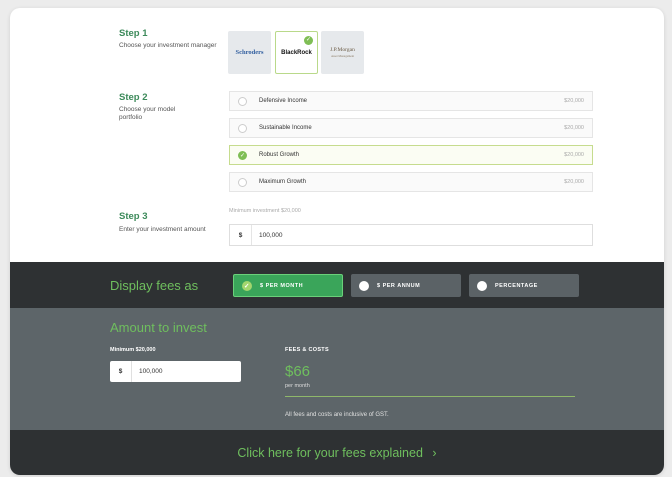  Describe the element at coordinates (411, 155) in the screenshot. I see `portfolio-option-robust-growth: ✓ Robust Growth $20,000` at that location.